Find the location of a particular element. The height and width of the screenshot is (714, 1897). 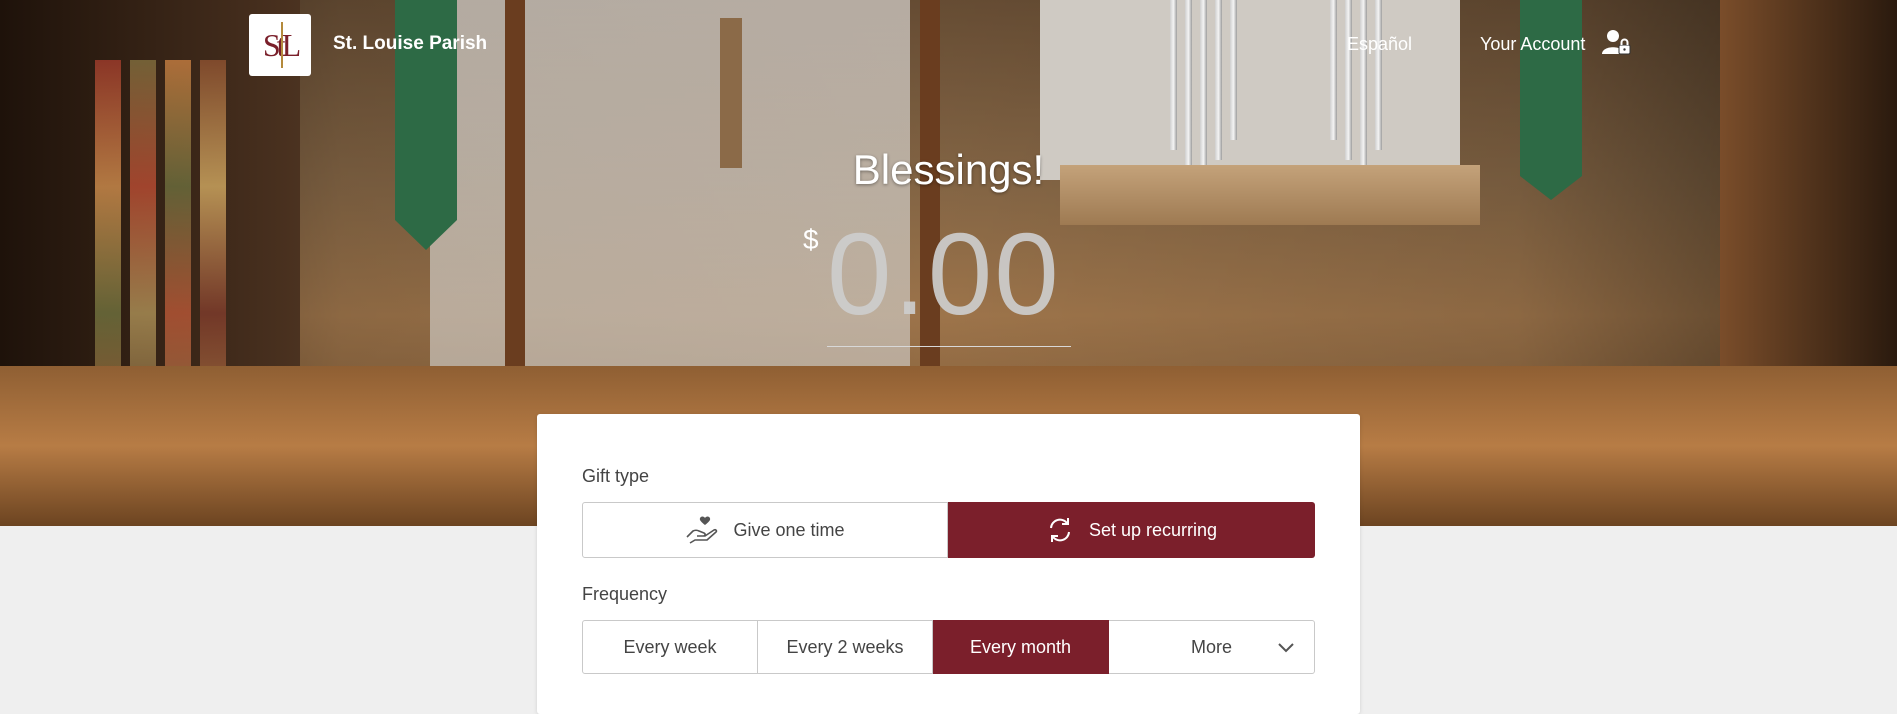

gift-type-selector: Give one time Set up recurring is located at coordinates (948, 530).